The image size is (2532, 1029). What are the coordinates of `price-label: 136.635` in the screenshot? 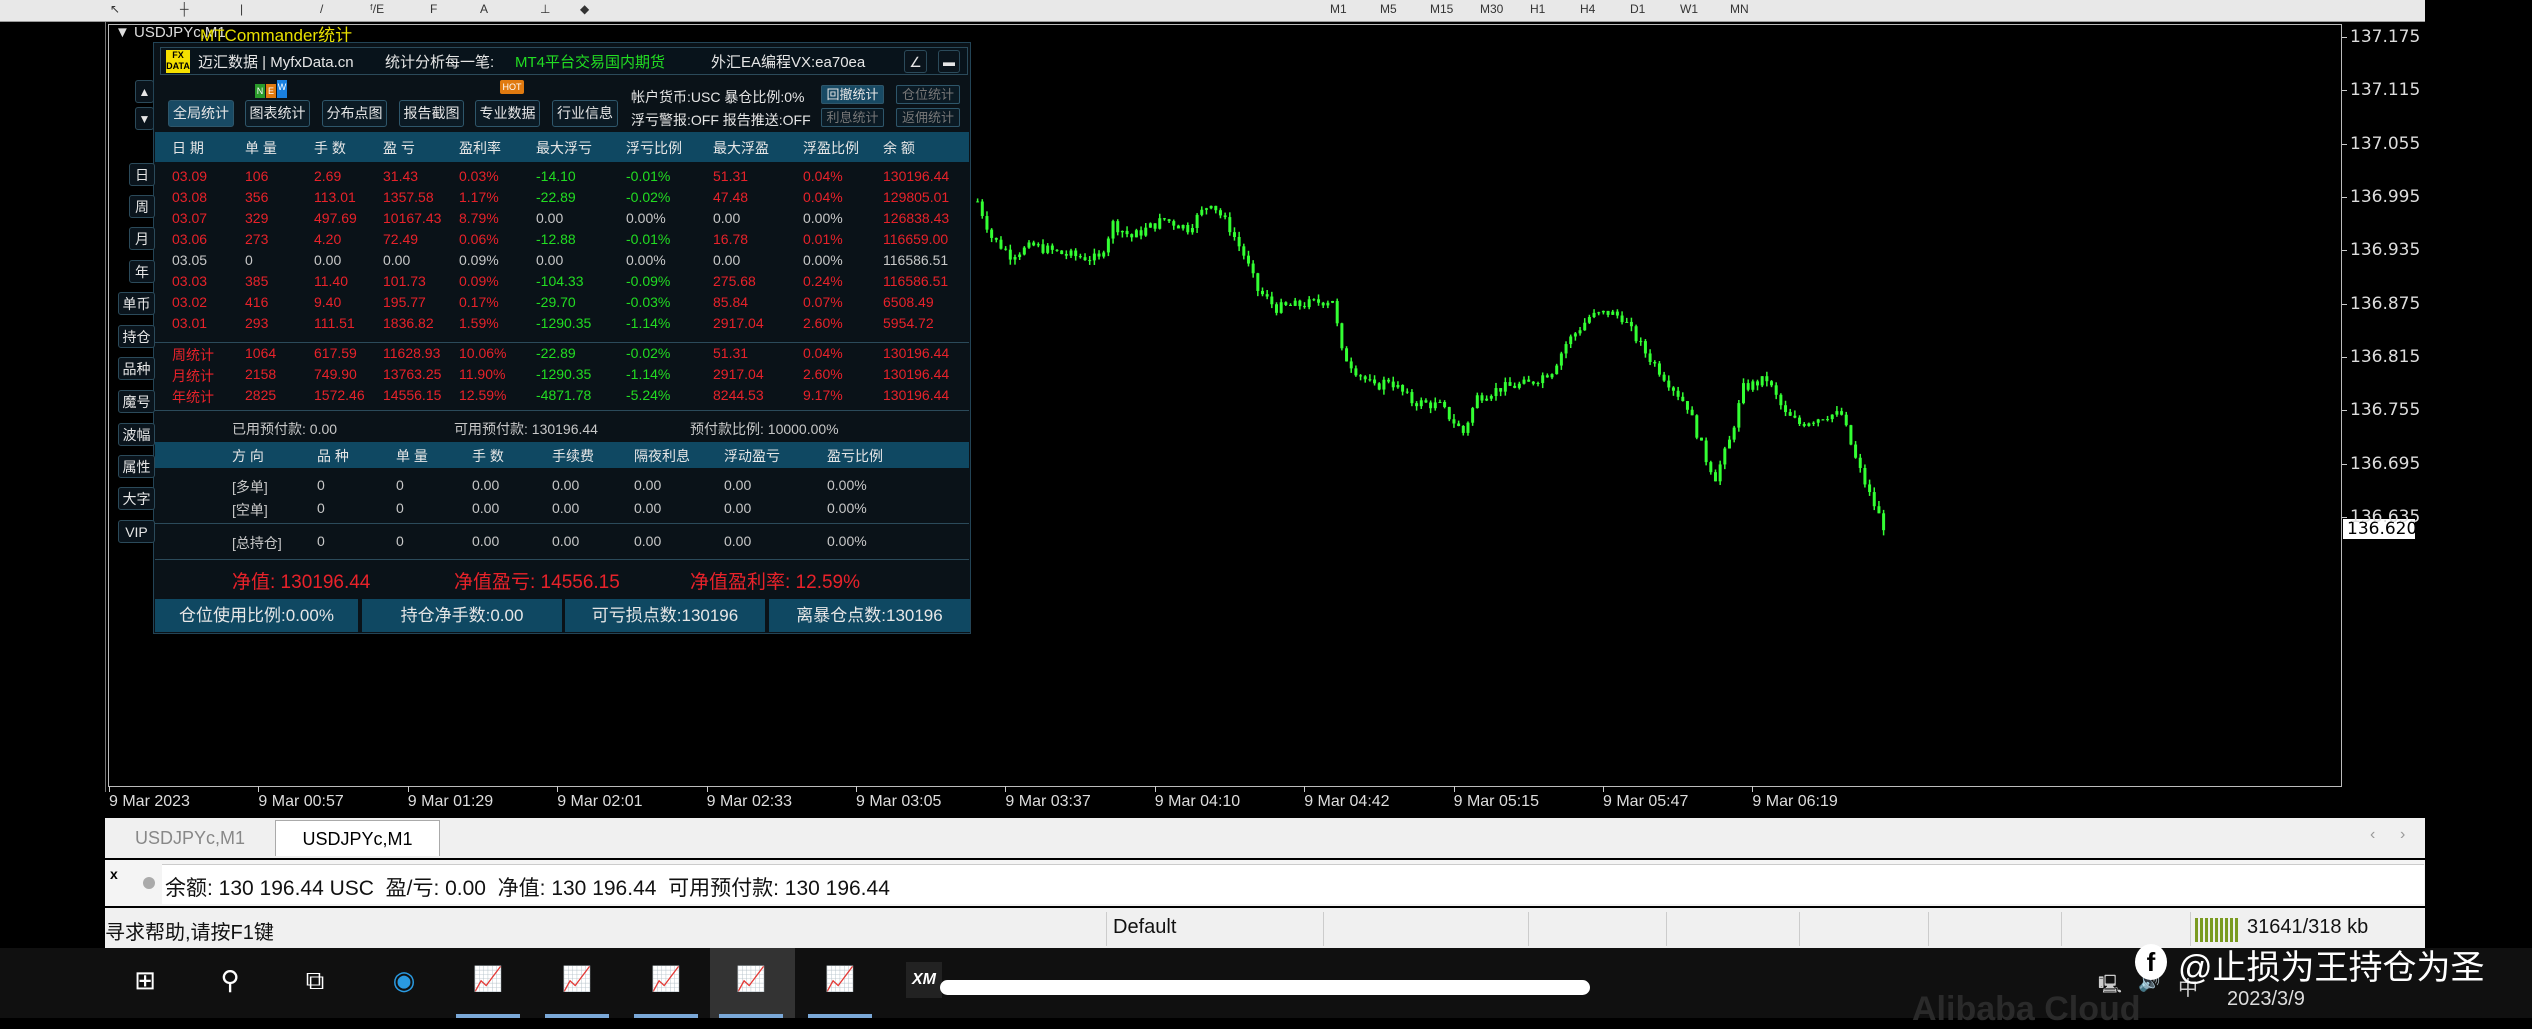 It's located at (2385, 516).